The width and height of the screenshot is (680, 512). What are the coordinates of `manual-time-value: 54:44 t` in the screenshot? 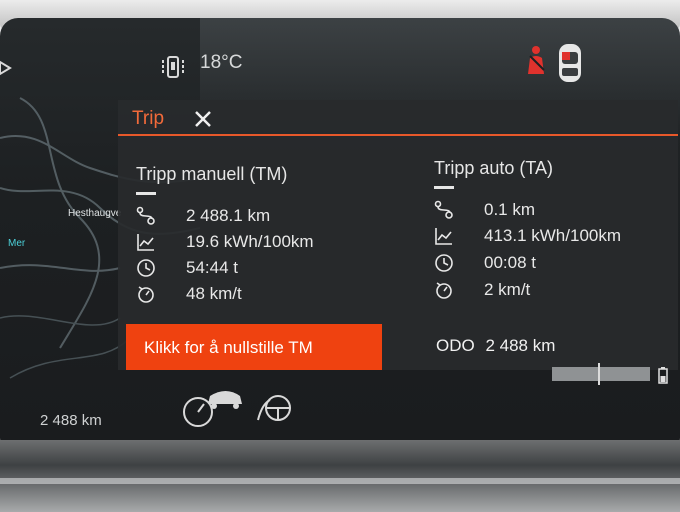 It's located at (212, 267).